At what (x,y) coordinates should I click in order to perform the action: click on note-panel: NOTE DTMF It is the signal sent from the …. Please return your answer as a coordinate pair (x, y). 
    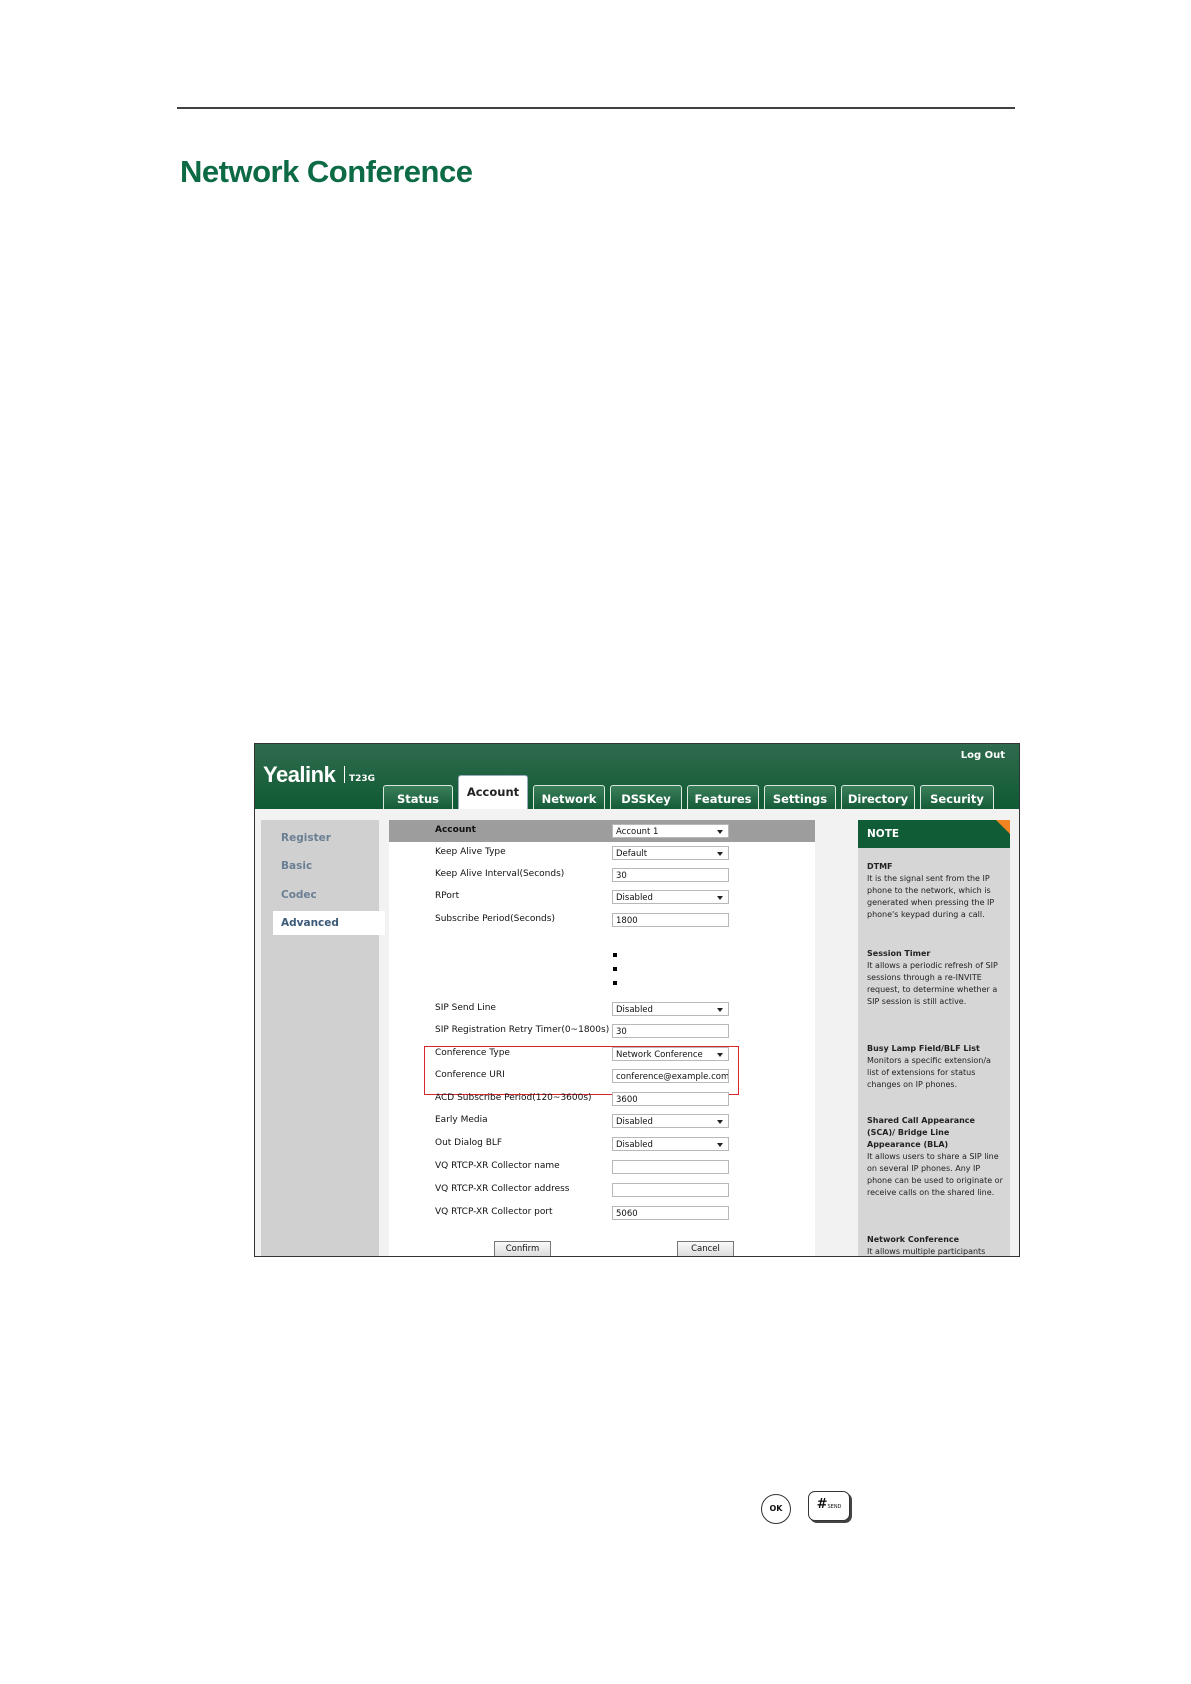
    Looking at the image, I should click on (934, 1038).